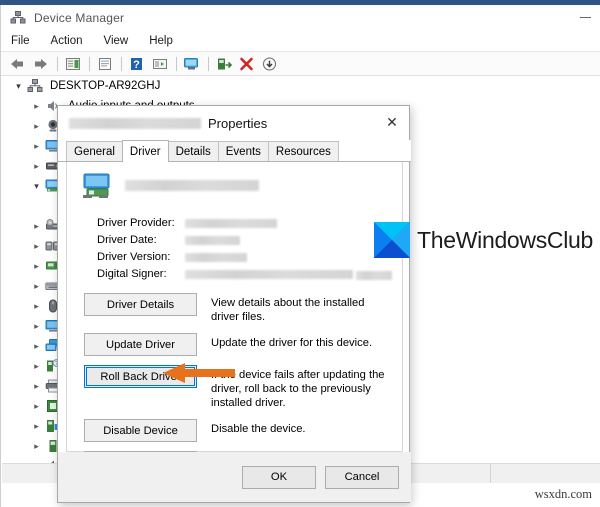  I want to click on disable-device-description: Disable the device., so click(258, 429).